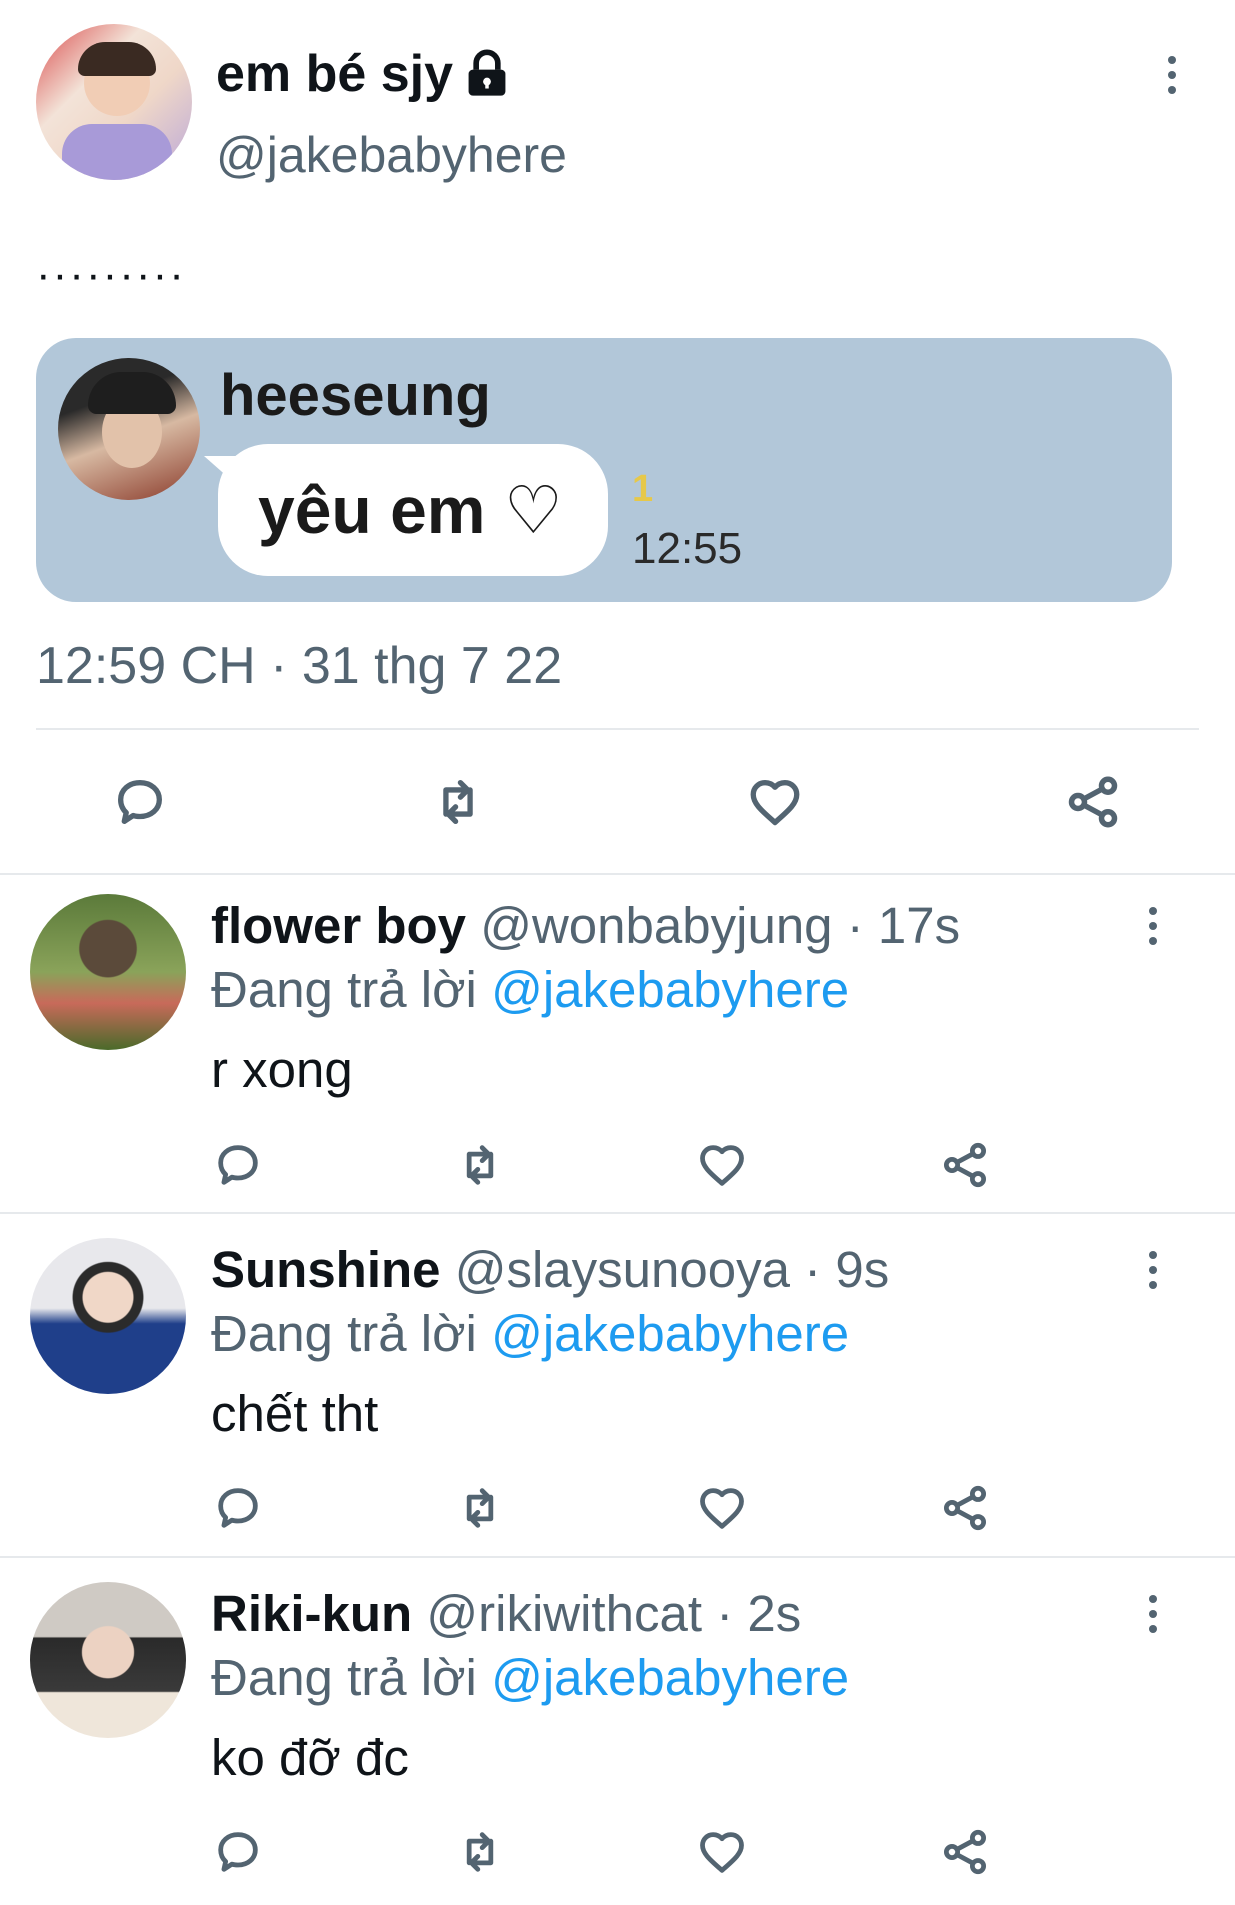 This screenshot has height=1905, width=1235. What do you see at coordinates (299, 666) in the screenshot?
I see `tweet-timestamp: 12:59 CH · 31 thg 7 22` at bounding box center [299, 666].